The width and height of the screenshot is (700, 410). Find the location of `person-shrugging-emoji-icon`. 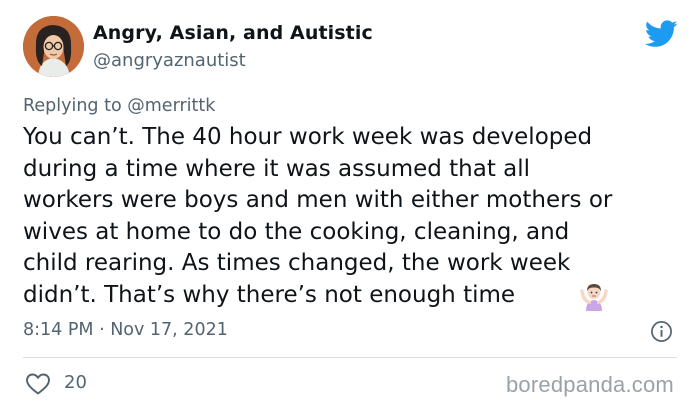

person-shrugging-emoji-icon is located at coordinates (594, 296).